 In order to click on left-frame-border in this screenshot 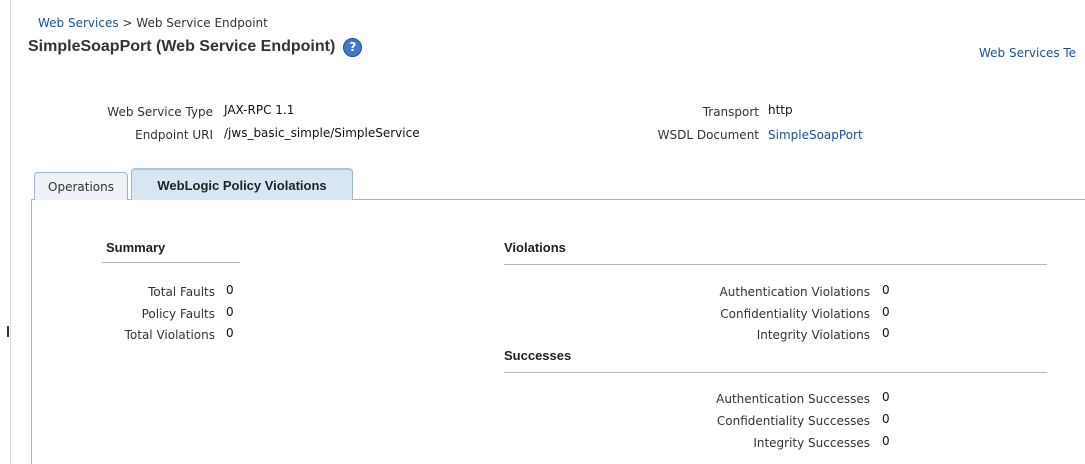, I will do `click(10, 232)`.